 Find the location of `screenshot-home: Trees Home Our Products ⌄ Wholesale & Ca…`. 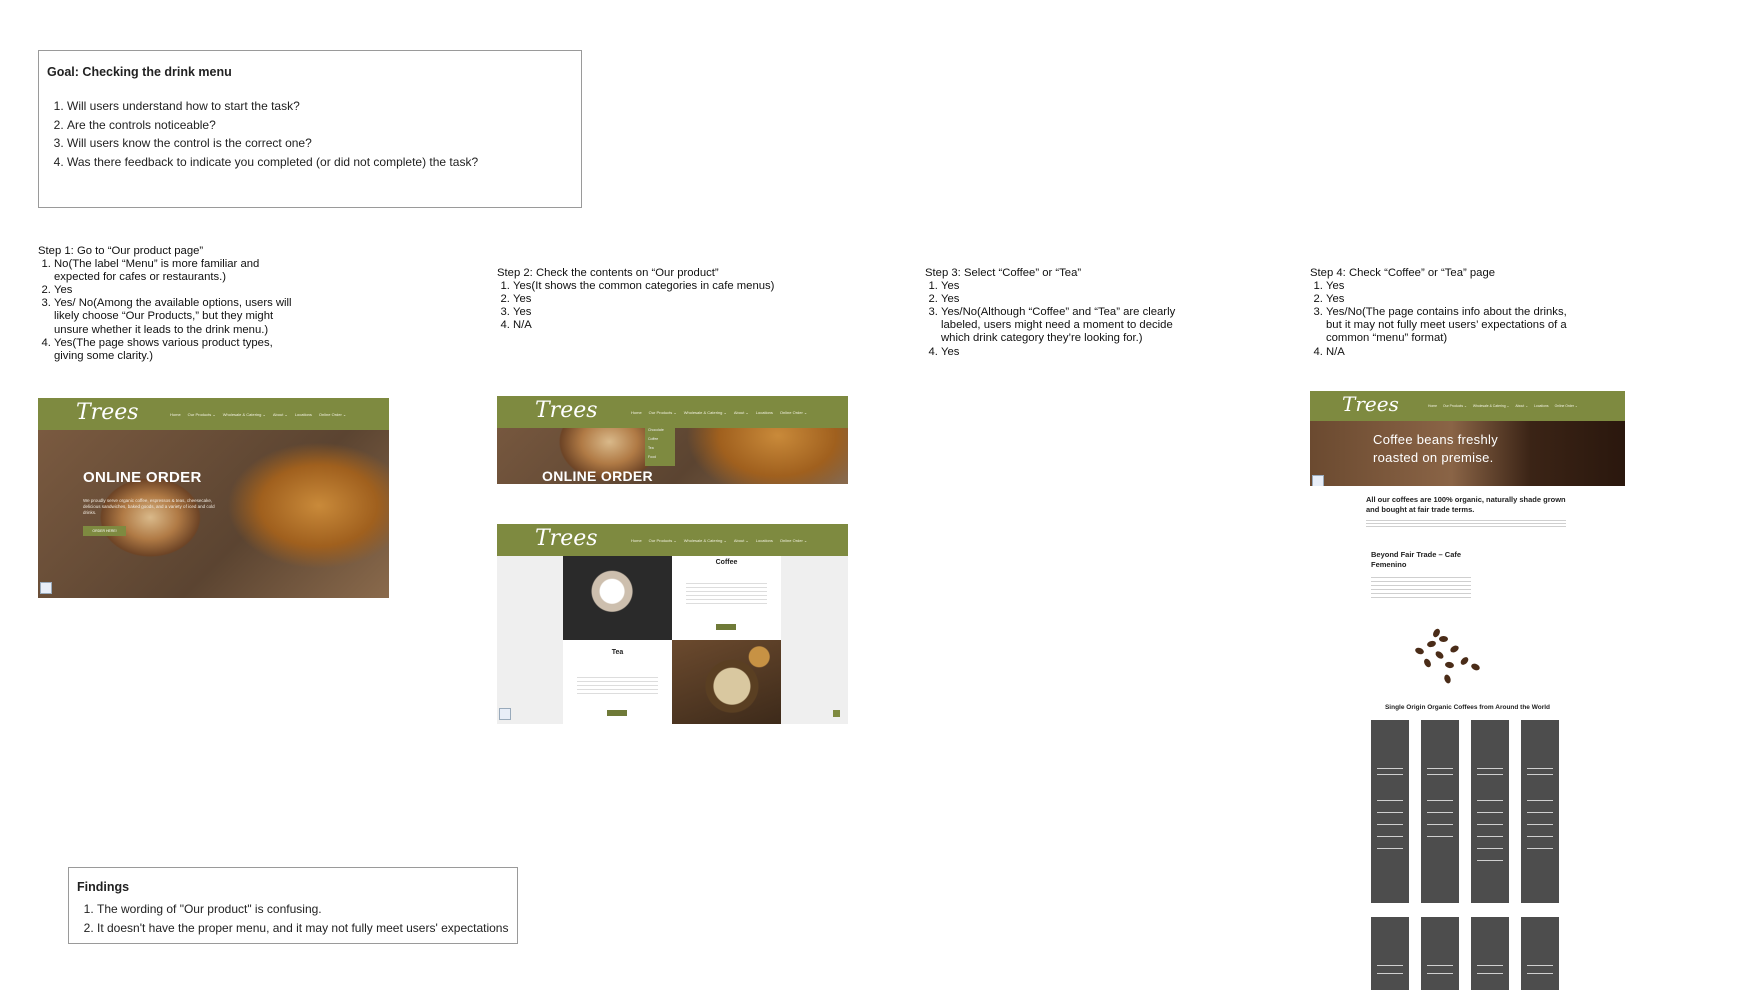

screenshot-home: Trees Home Our Products ⌄ Wholesale & Ca… is located at coordinates (213, 498).